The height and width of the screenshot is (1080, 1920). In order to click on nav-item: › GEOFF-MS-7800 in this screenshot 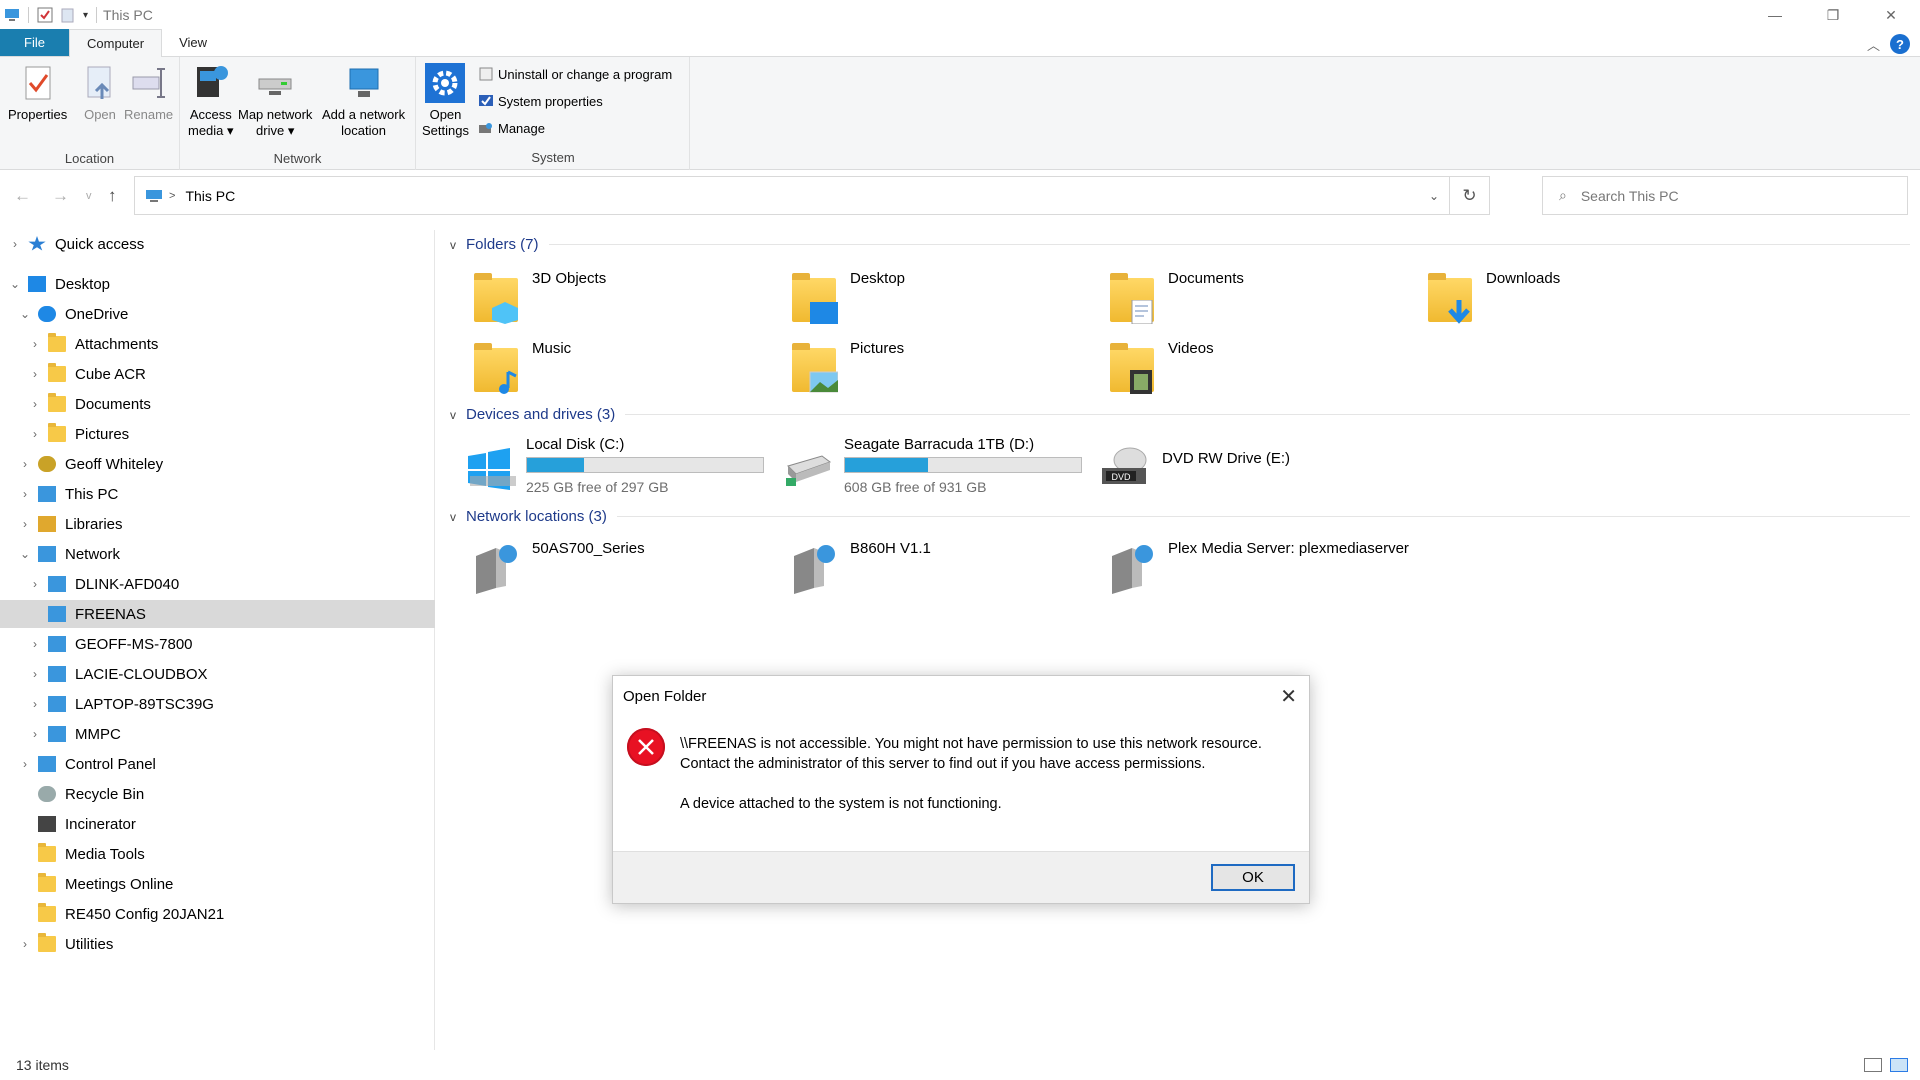, I will do `click(217, 644)`.